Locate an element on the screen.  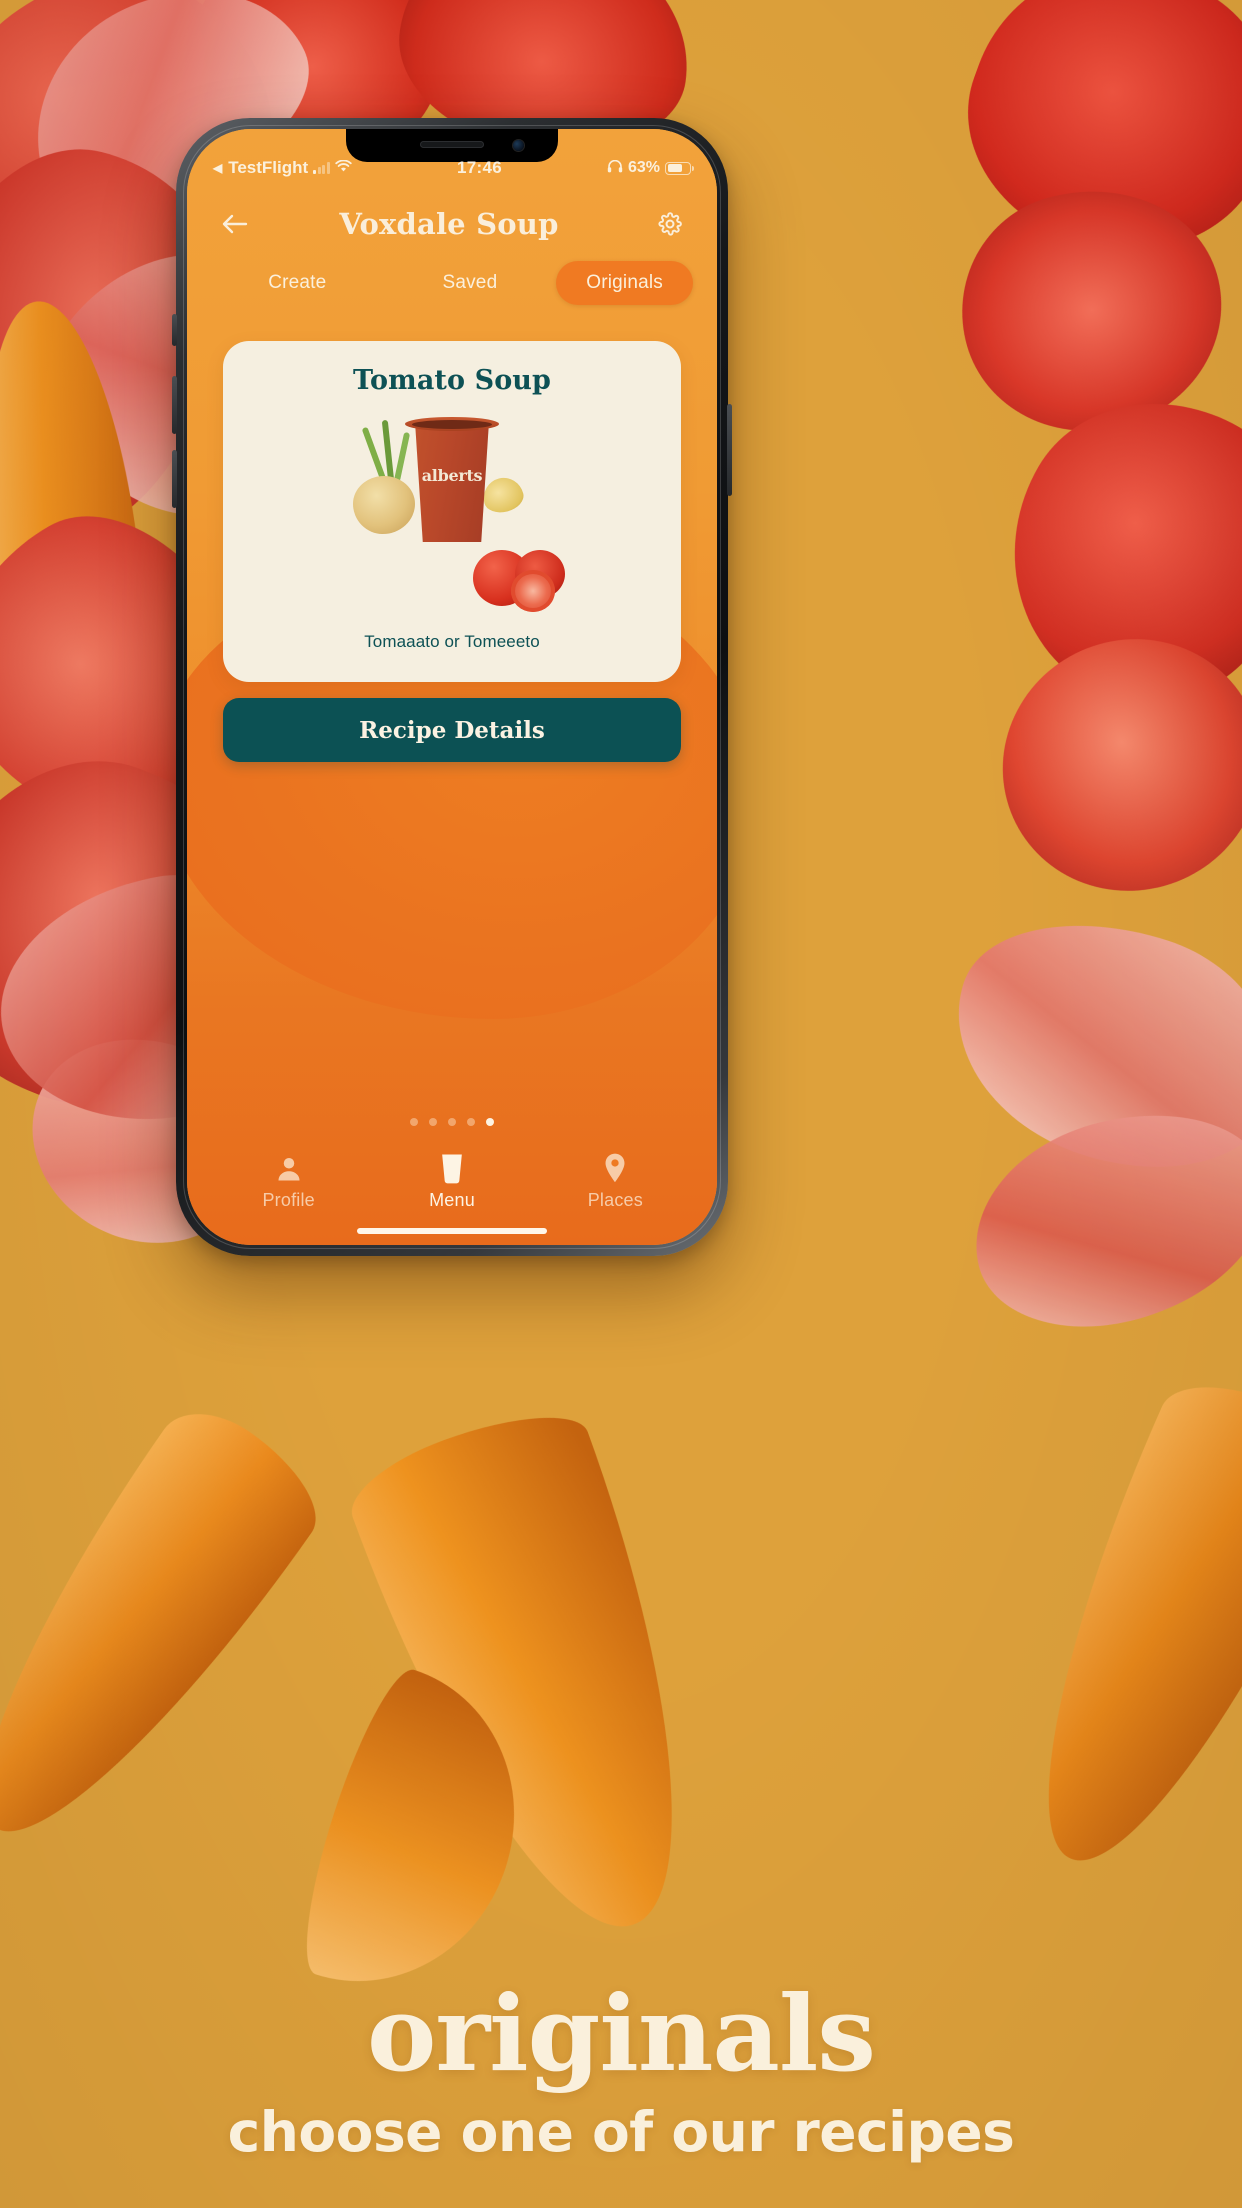
nav-item-menu: Menu is located at coordinates (451, 1180).